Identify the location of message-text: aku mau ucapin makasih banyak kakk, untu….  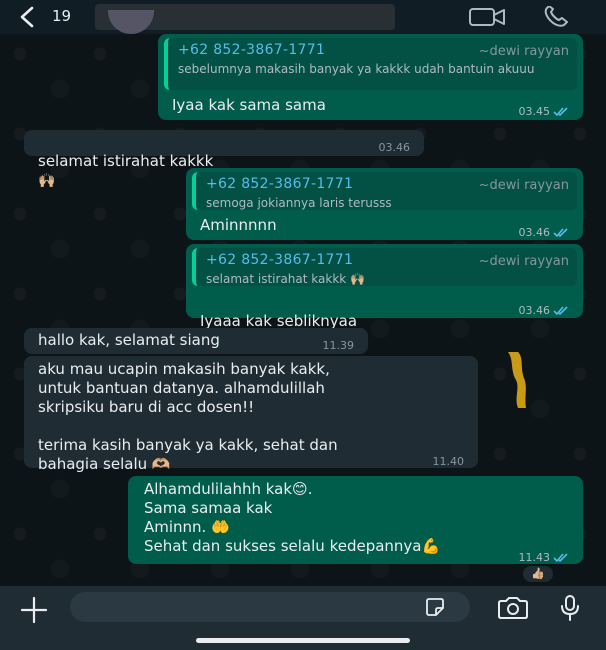
(188, 416).